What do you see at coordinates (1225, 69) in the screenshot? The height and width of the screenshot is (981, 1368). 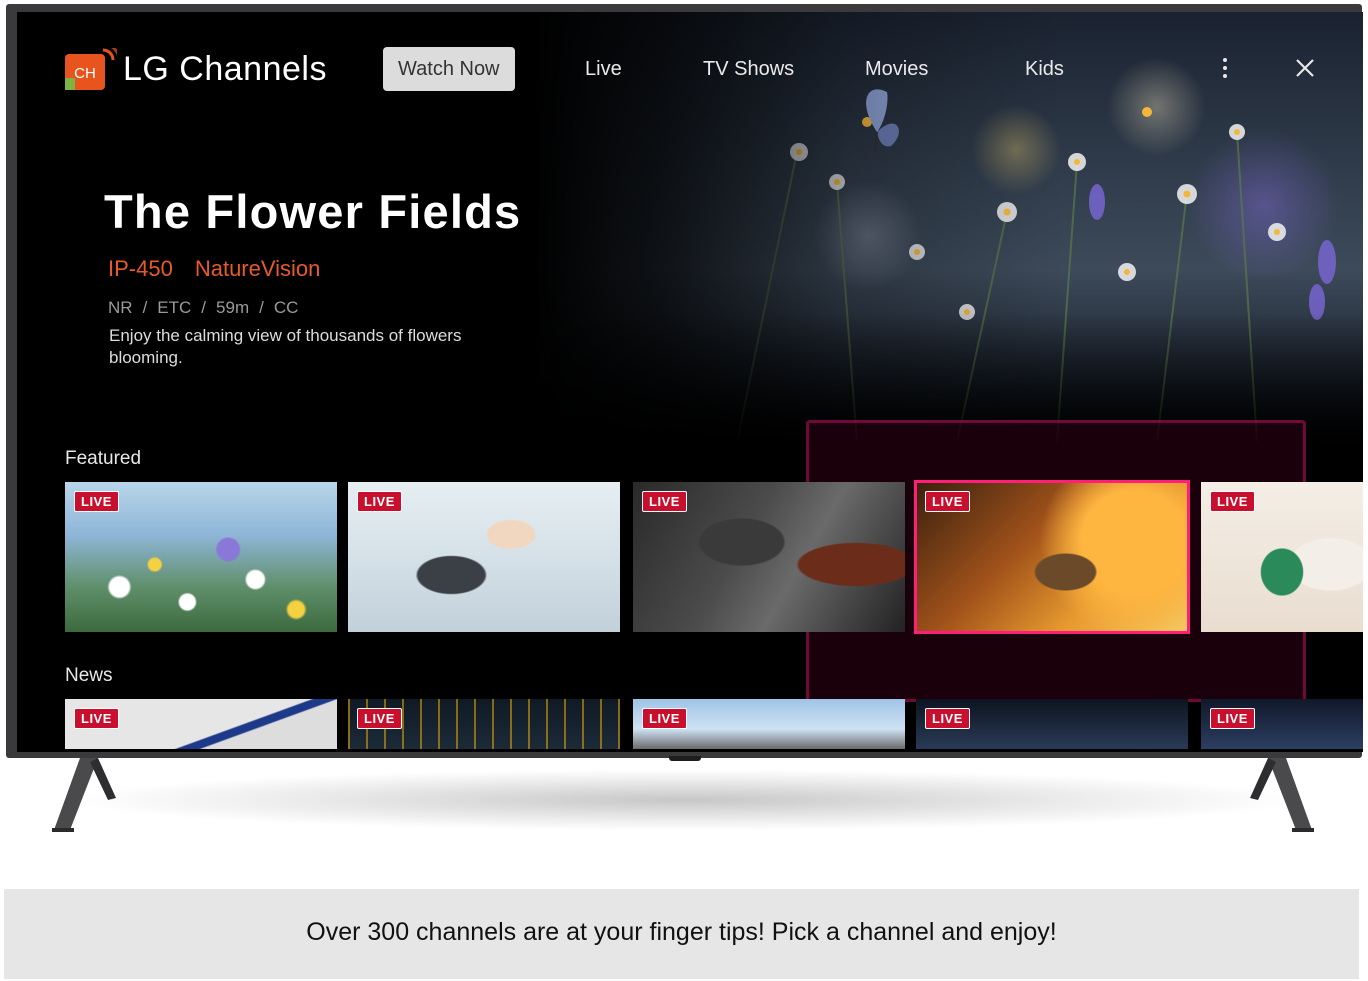 I see `vertical-dots-icon` at bounding box center [1225, 69].